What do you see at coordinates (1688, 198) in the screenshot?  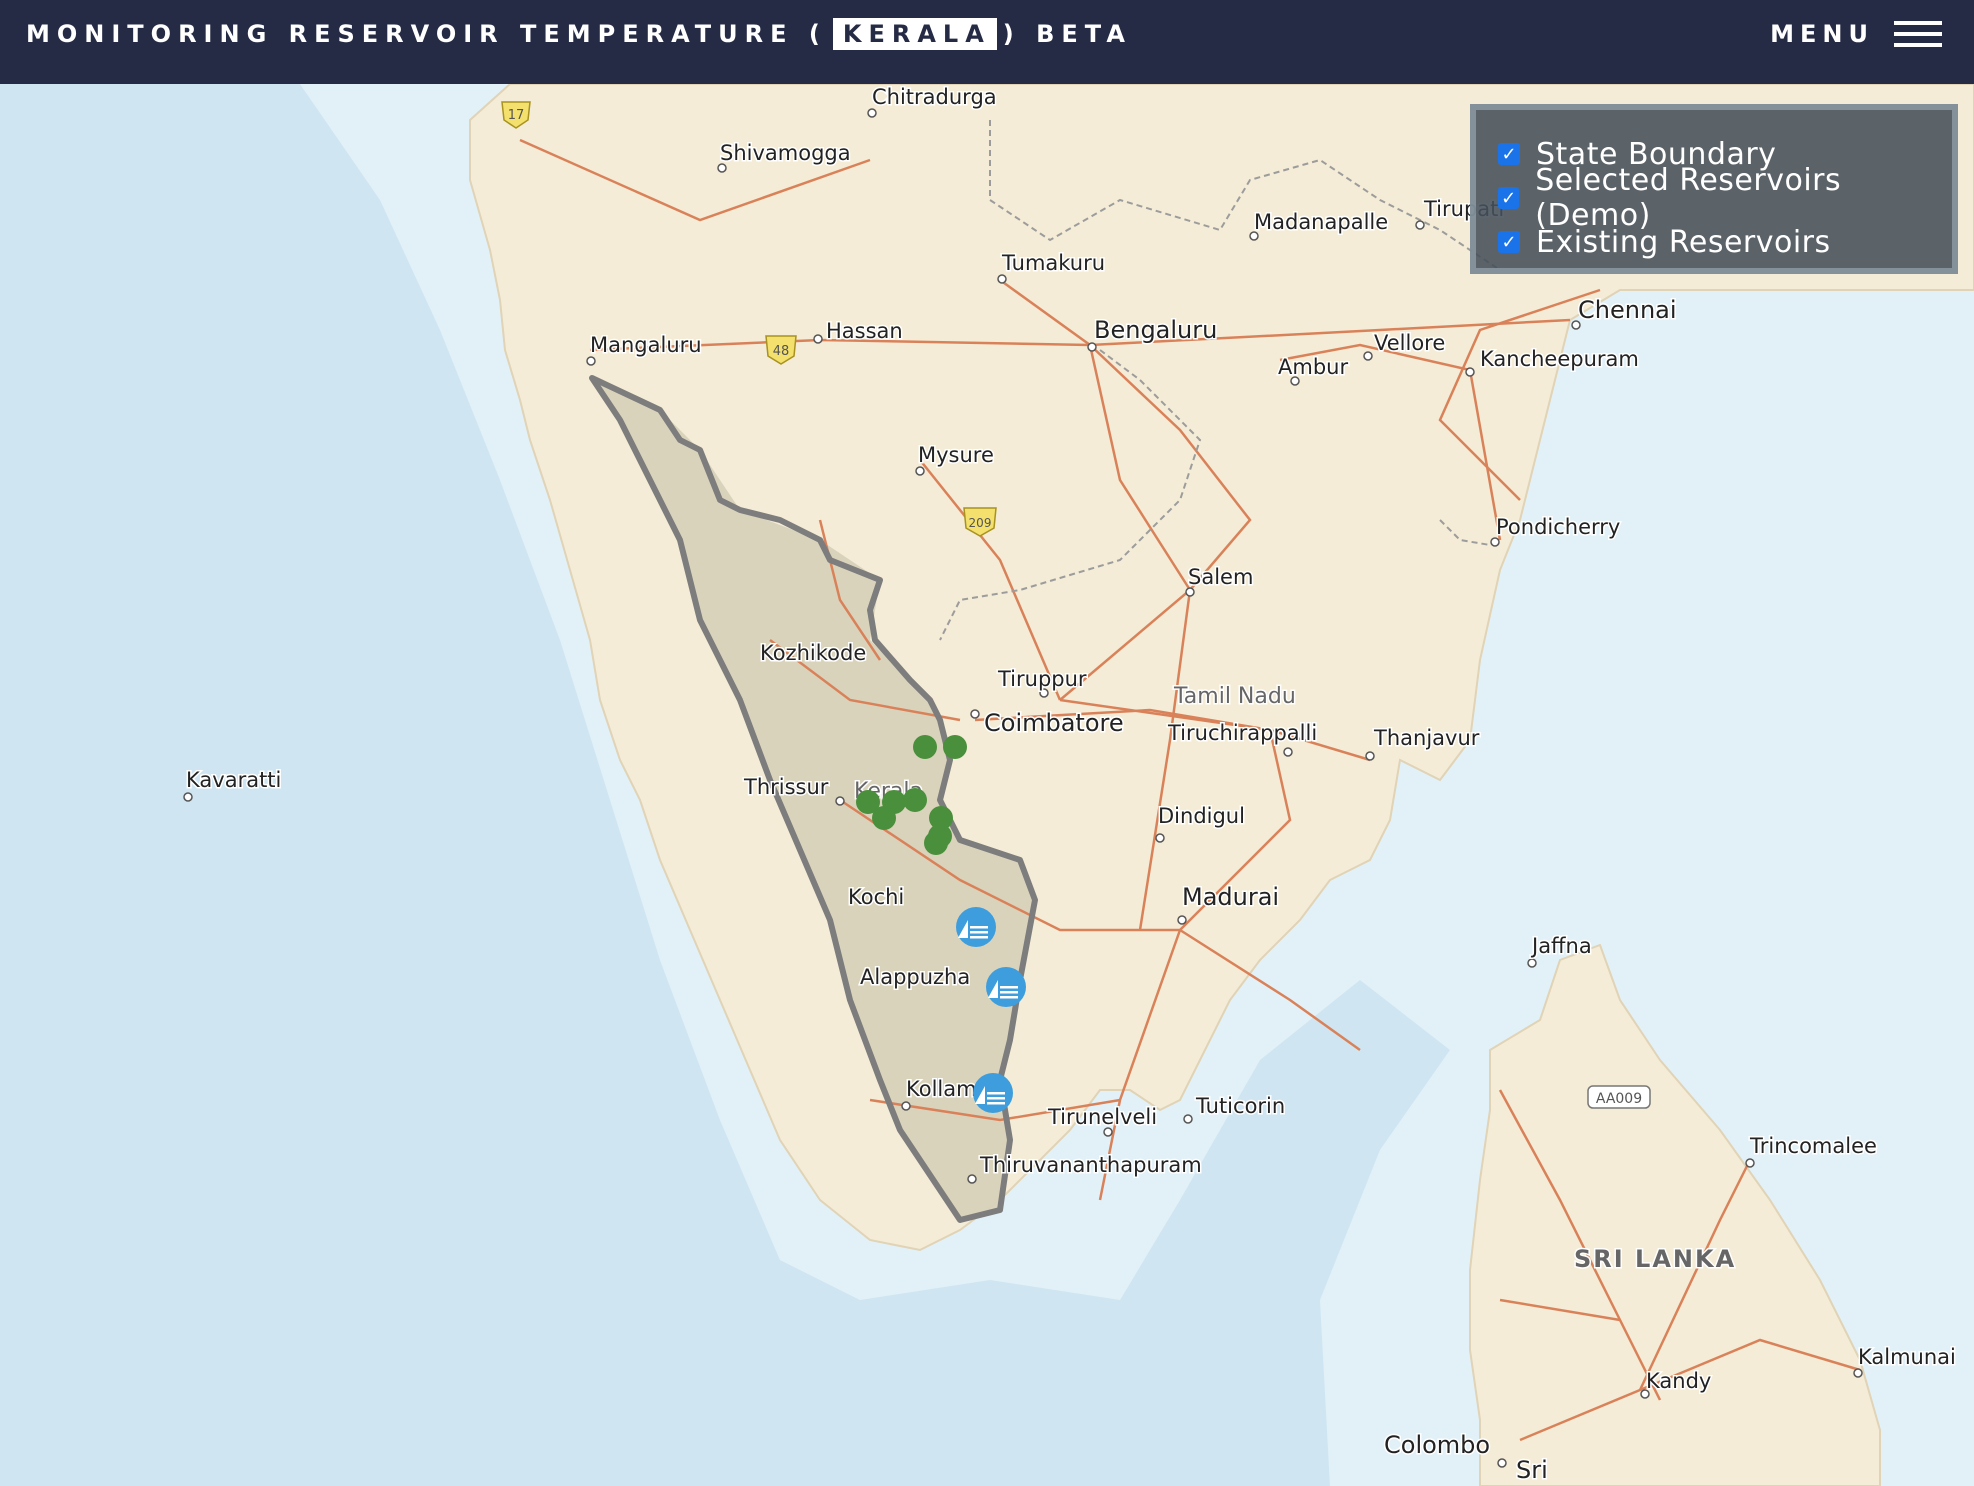 I see `layer-label: Selected Reservoirs (Demo)` at bounding box center [1688, 198].